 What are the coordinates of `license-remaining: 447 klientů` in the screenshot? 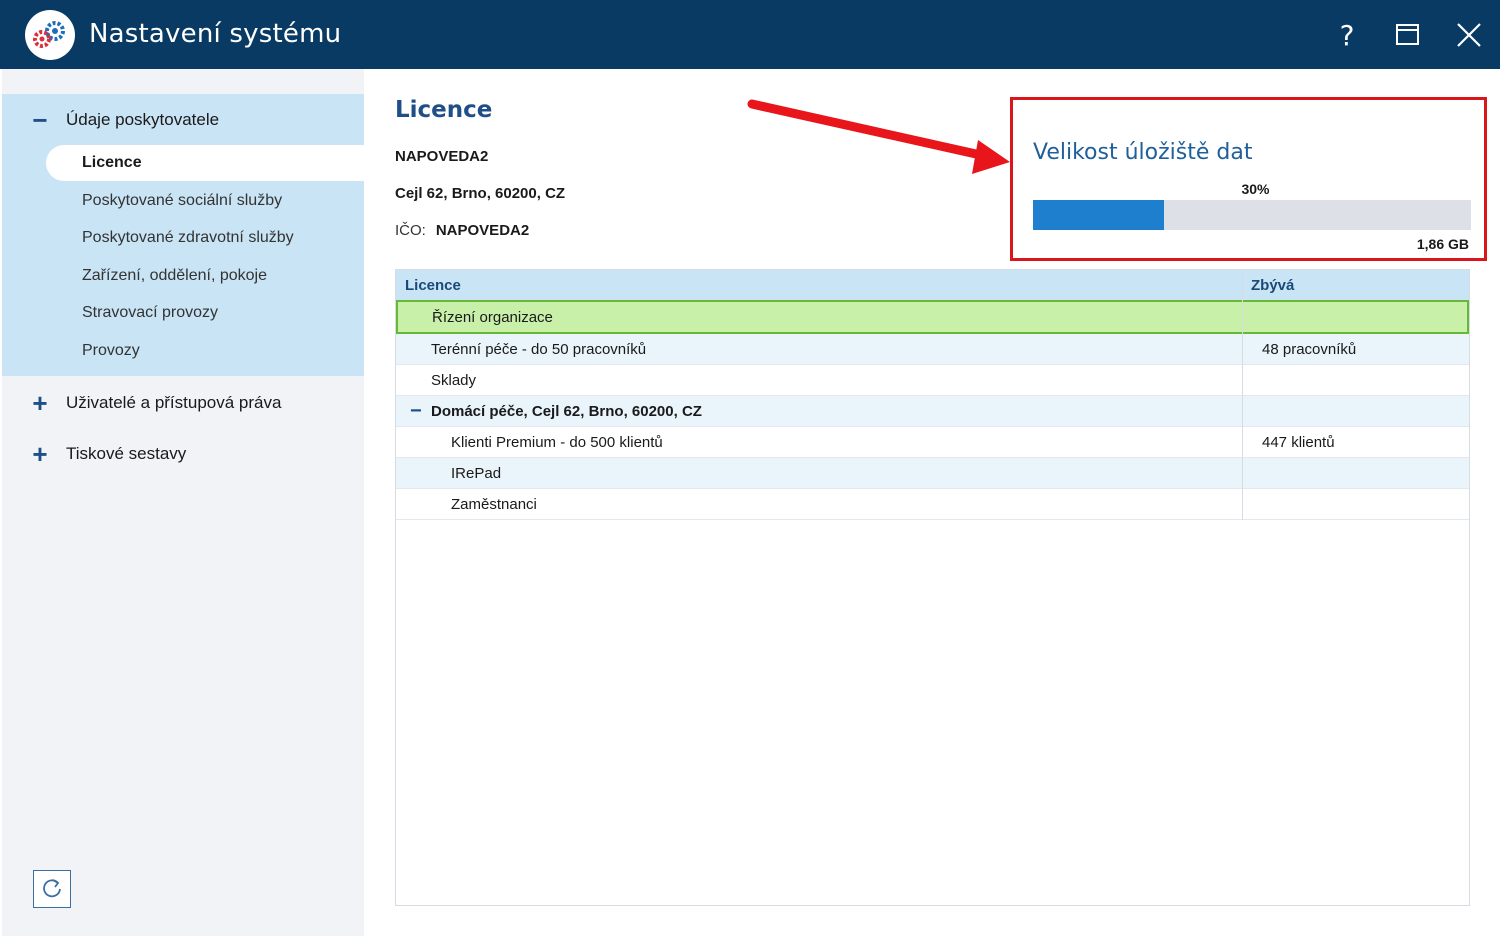 It's located at (1298, 442).